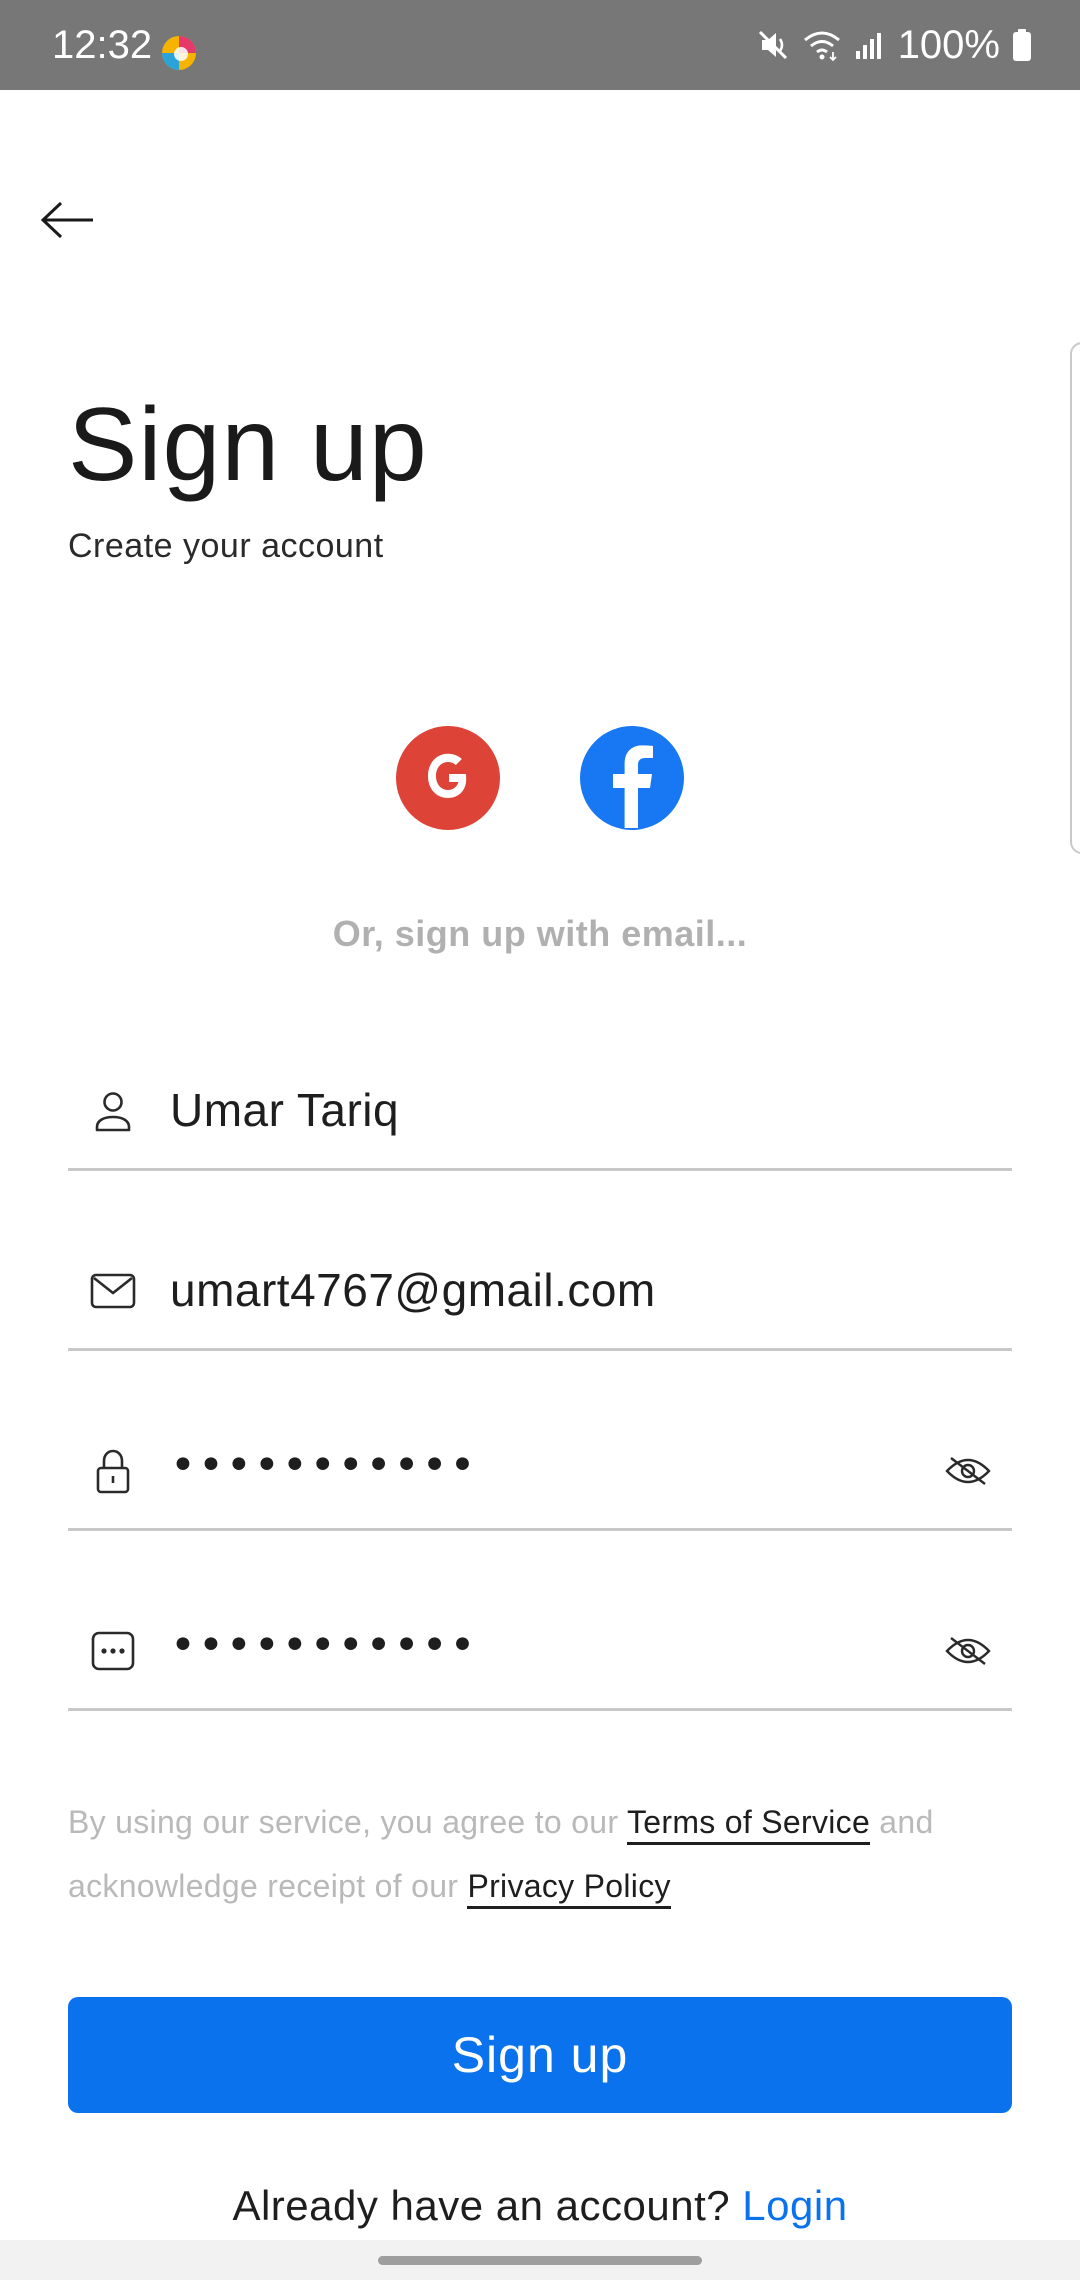 The width and height of the screenshot is (1080, 2280). I want to click on edge-panel-handle, so click(1075, 598).